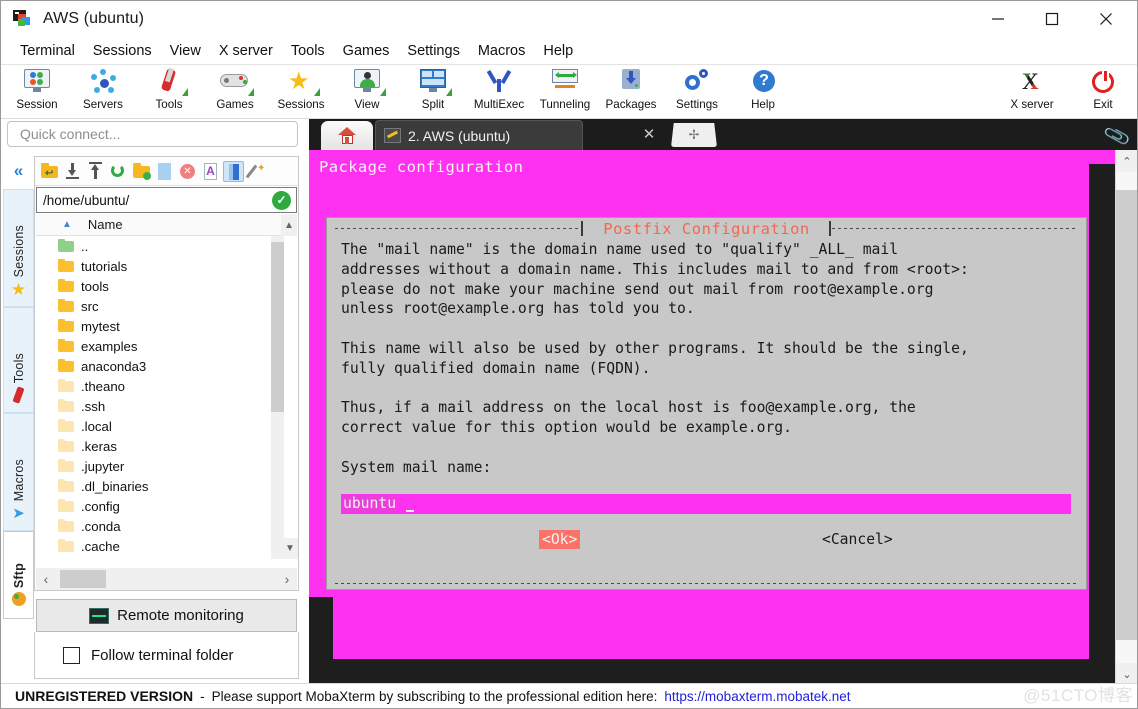 The image size is (1138, 709). What do you see at coordinates (105, 224) in the screenshot?
I see `column-header-name: Name` at bounding box center [105, 224].